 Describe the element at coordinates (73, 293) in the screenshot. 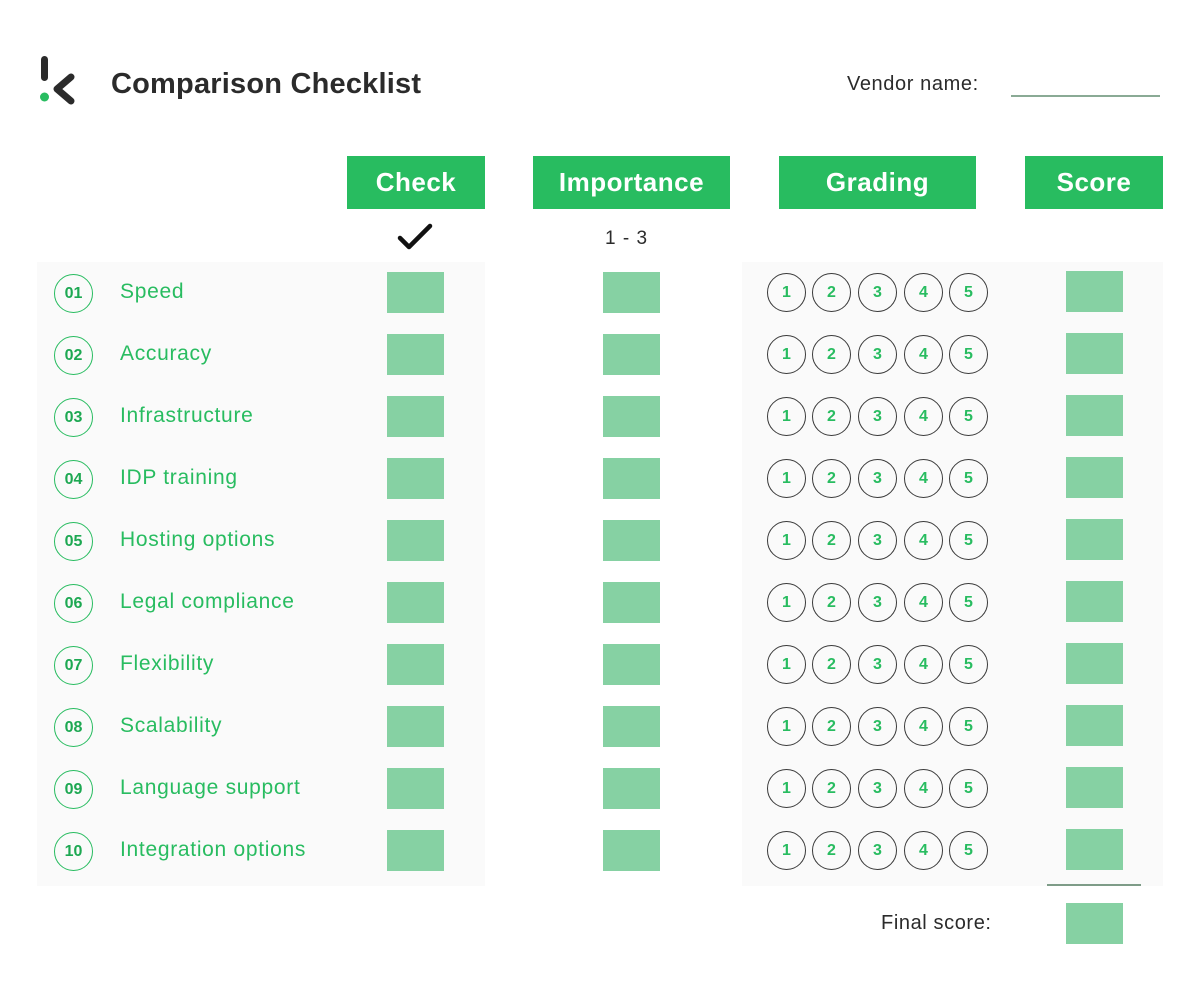

I see `criteria-number-badge: 01` at that location.